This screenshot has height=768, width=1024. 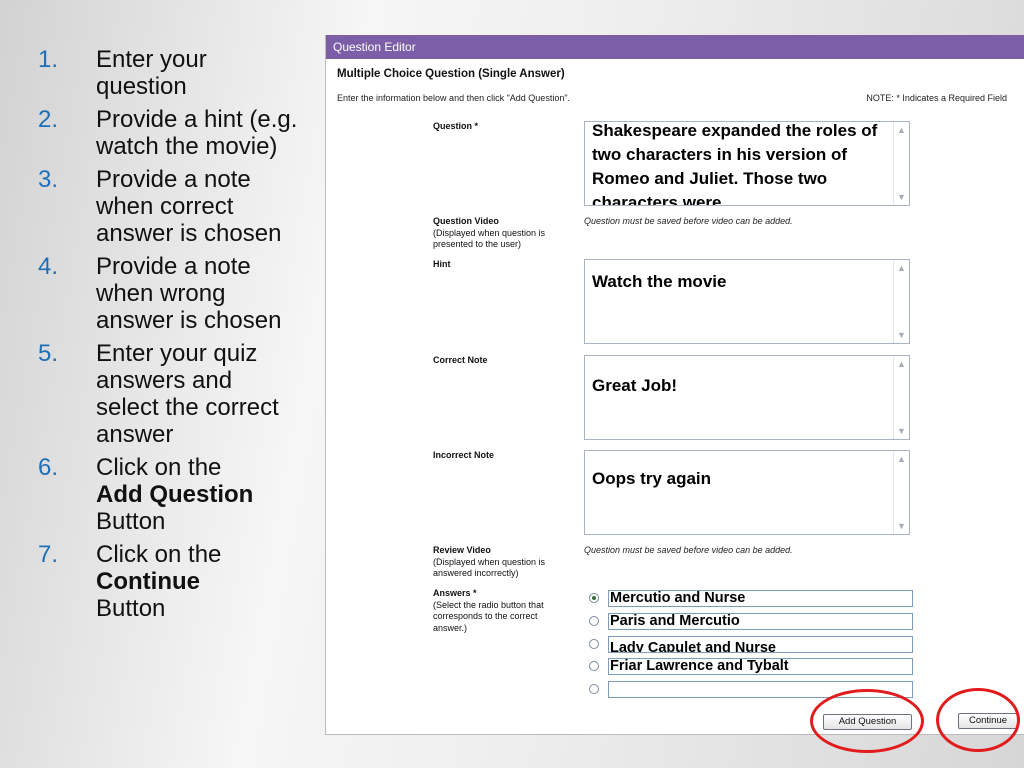 What do you see at coordinates (151, 73) in the screenshot?
I see `step-text: Enter your question` at bounding box center [151, 73].